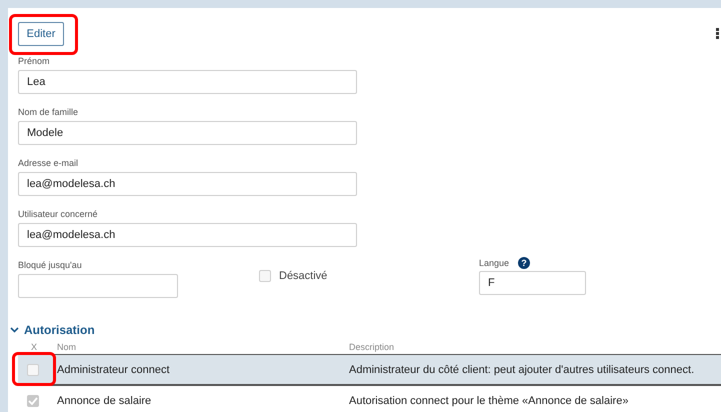 Image resolution: width=721 pixels, height=412 pixels. Describe the element at coordinates (303, 276) in the screenshot. I see `checkbox-label: Désactivé` at that location.